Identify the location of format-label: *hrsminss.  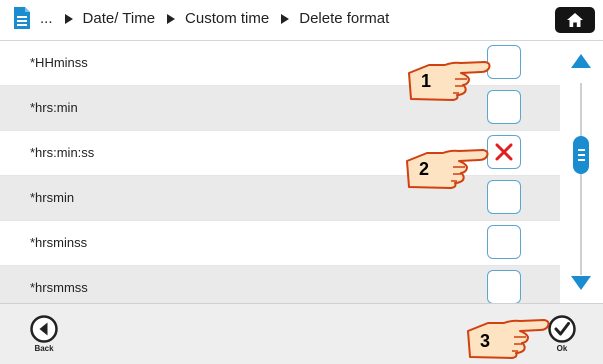
(59, 242).